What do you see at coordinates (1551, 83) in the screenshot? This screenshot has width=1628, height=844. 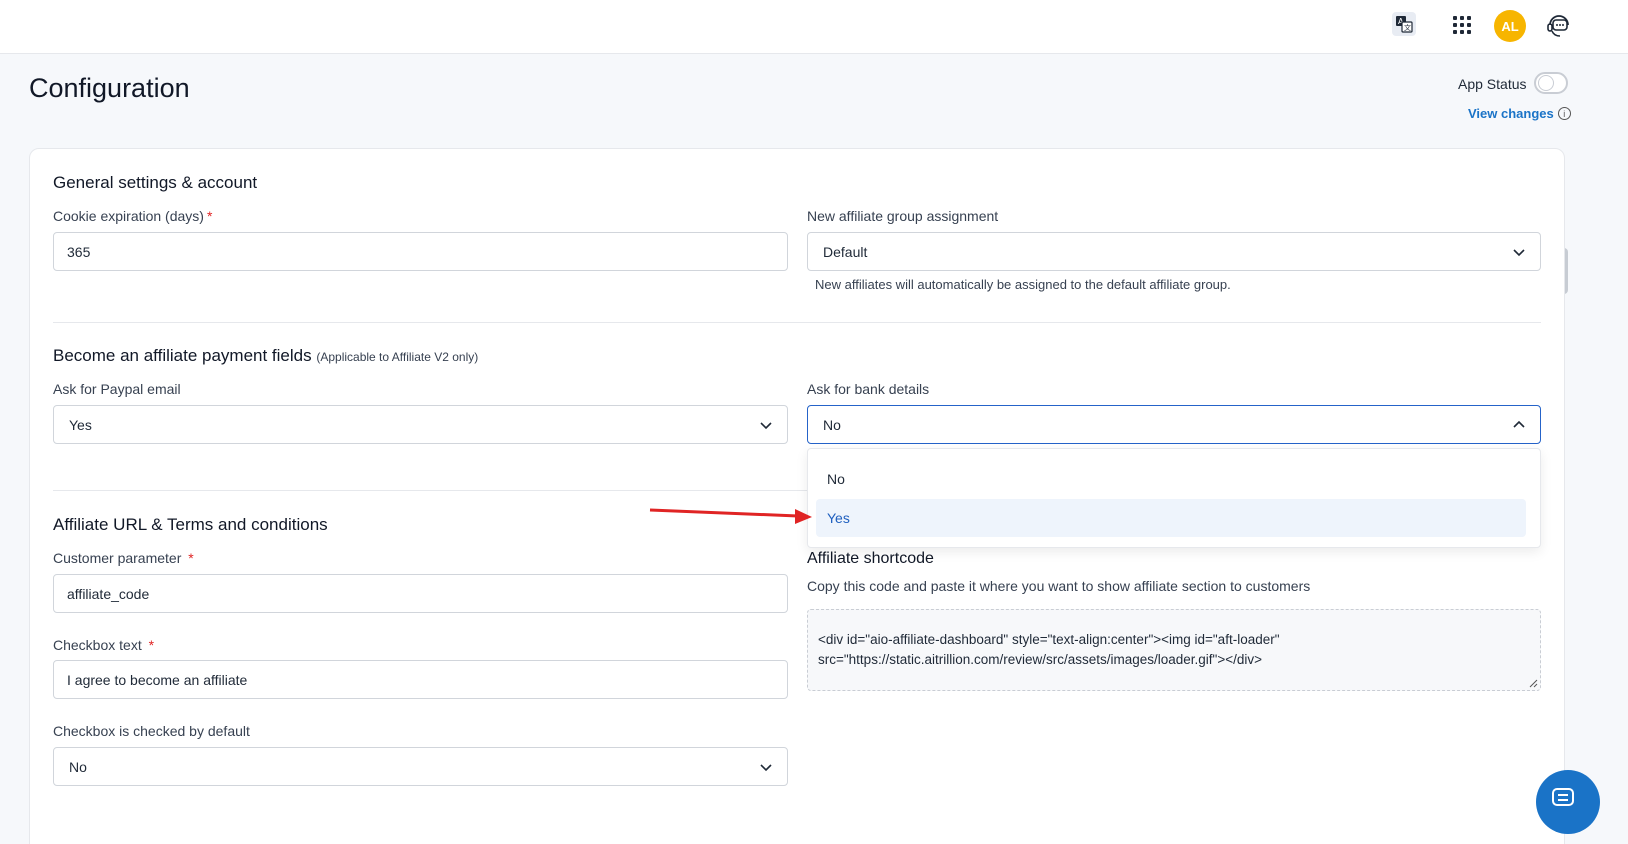 I see `app-status-toggle` at bounding box center [1551, 83].